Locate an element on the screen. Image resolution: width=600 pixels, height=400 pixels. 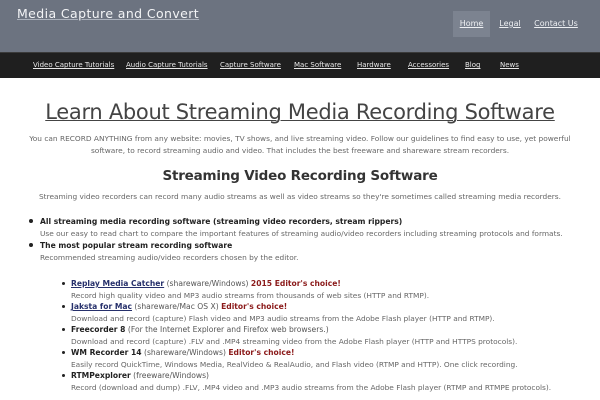
product-name: RTMPexplorer is located at coordinates (101, 375).